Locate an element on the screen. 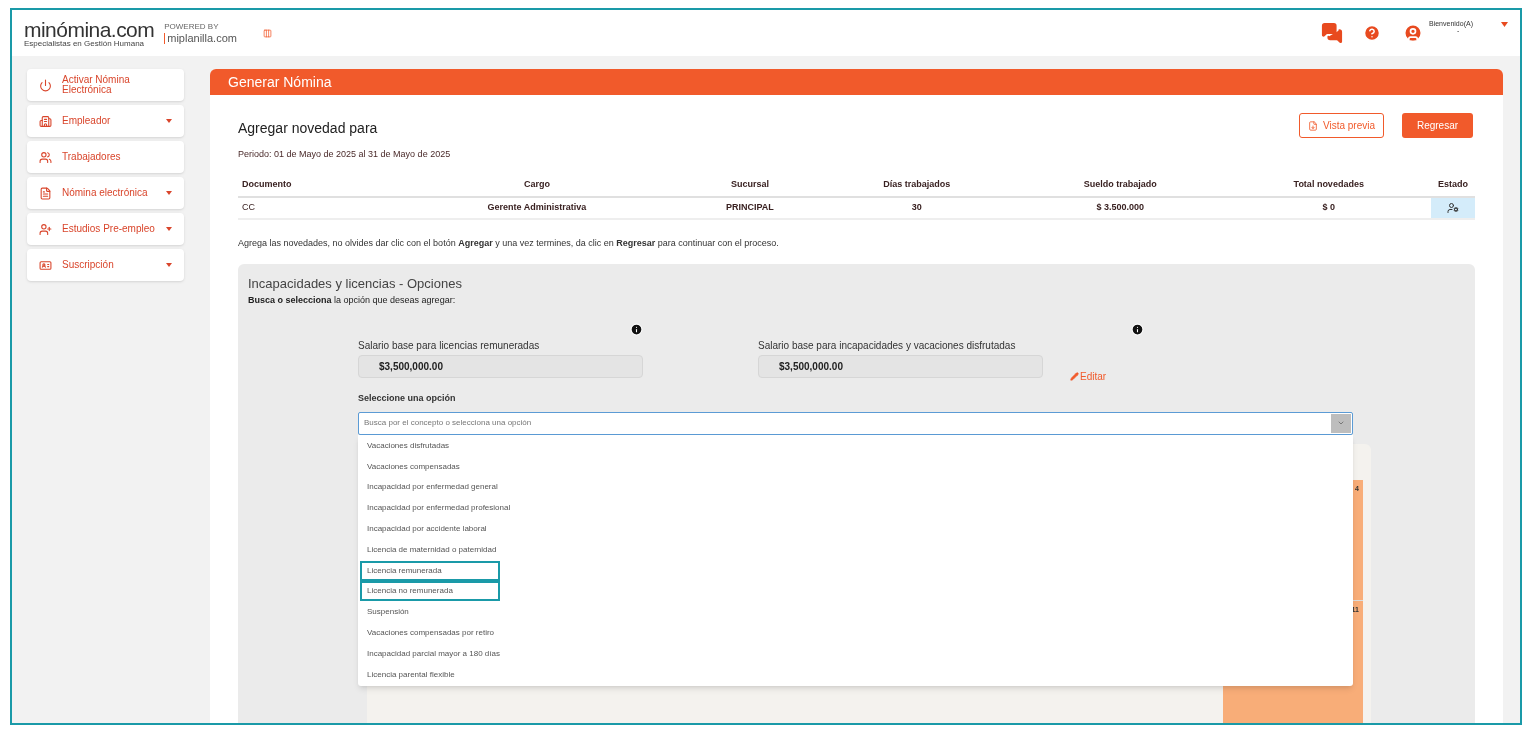 This screenshot has height=731, width=1530. user-avatar-icon is located at coordinates (1413, 33).